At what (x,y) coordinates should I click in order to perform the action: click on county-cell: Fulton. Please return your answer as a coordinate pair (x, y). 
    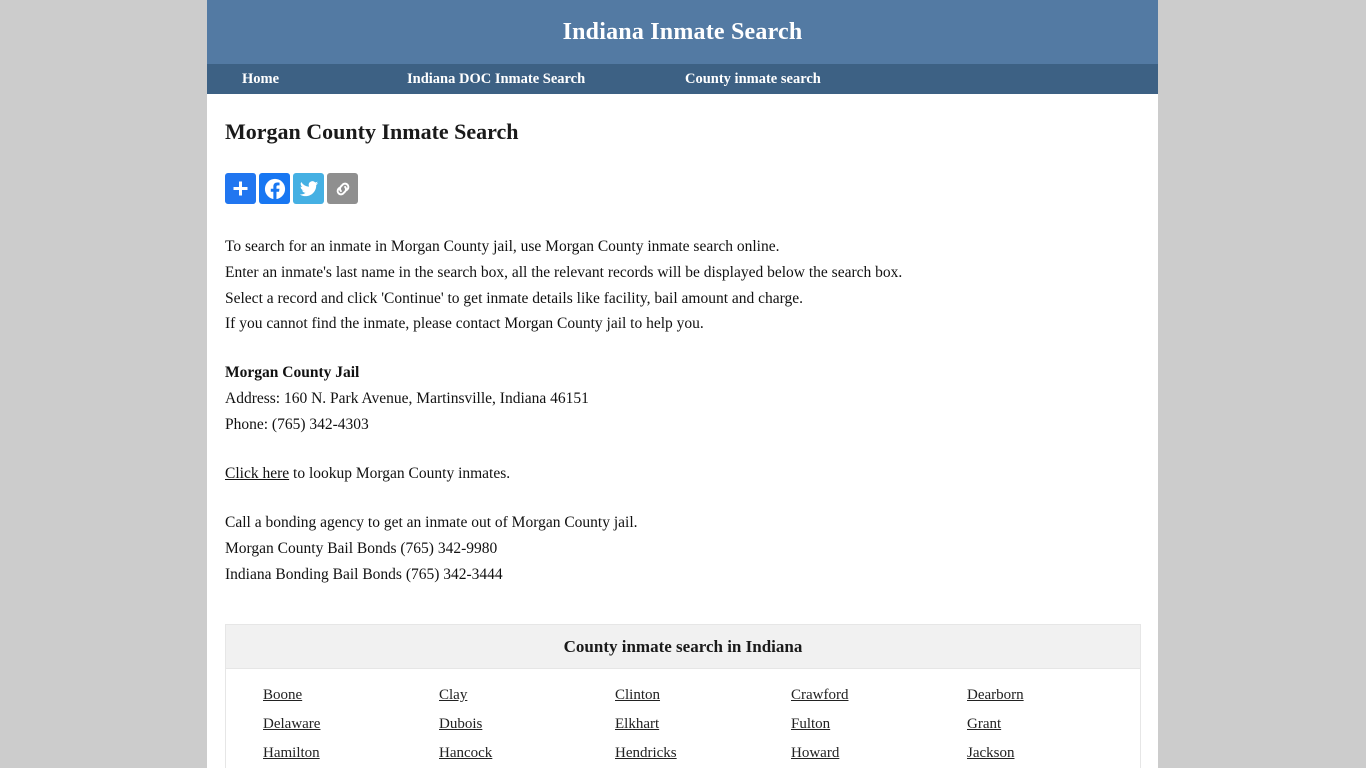
    Looking at the image, I should click on (879, 724).